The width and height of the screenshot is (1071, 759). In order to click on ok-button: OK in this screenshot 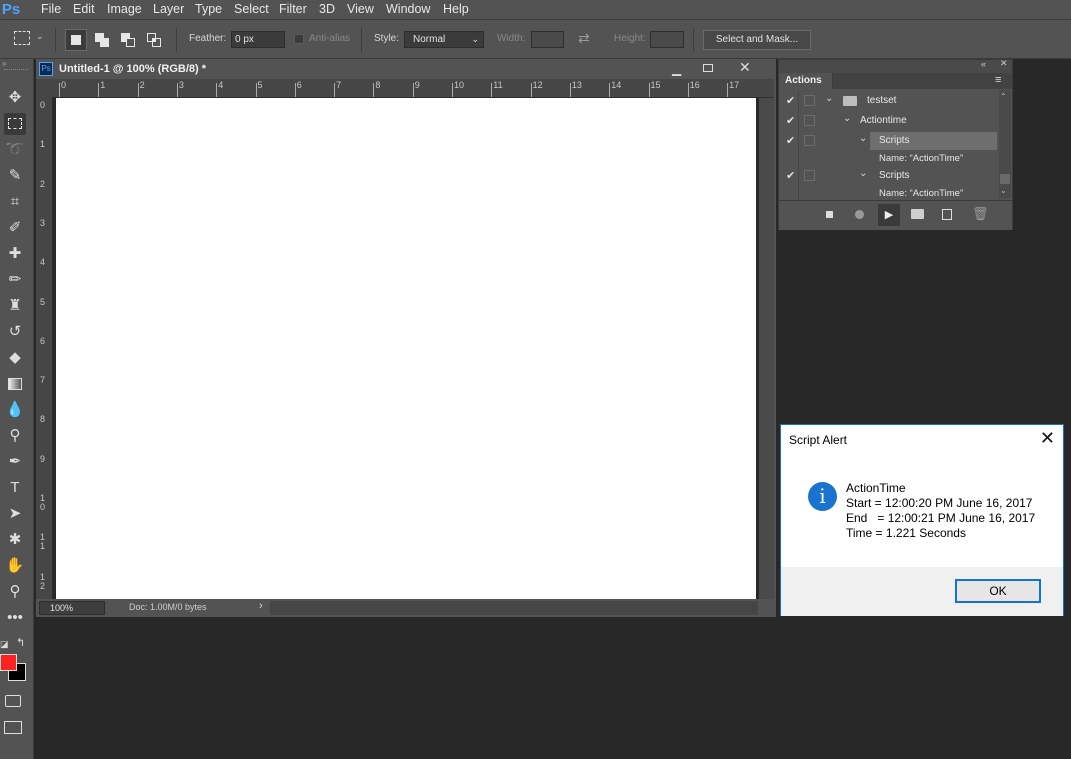, I will do `click(998, 591)`.